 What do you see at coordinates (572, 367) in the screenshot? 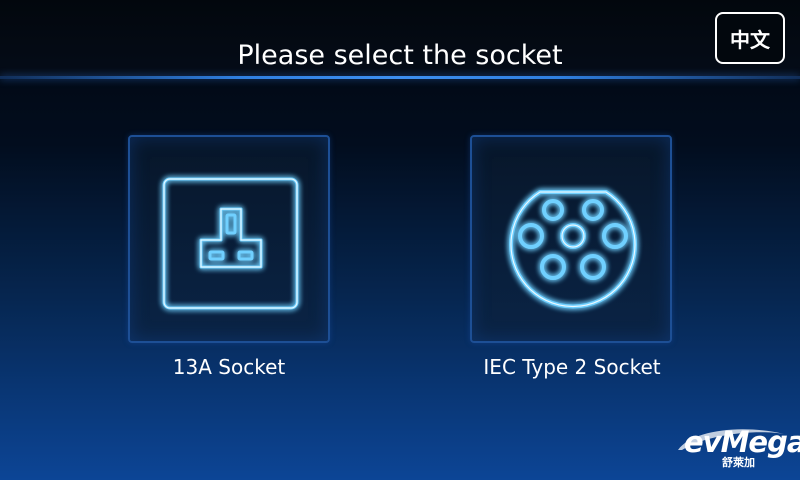
I see `socket-label-iec-type2: IEC Type 2 Socket` at bounding box center [572, 367].